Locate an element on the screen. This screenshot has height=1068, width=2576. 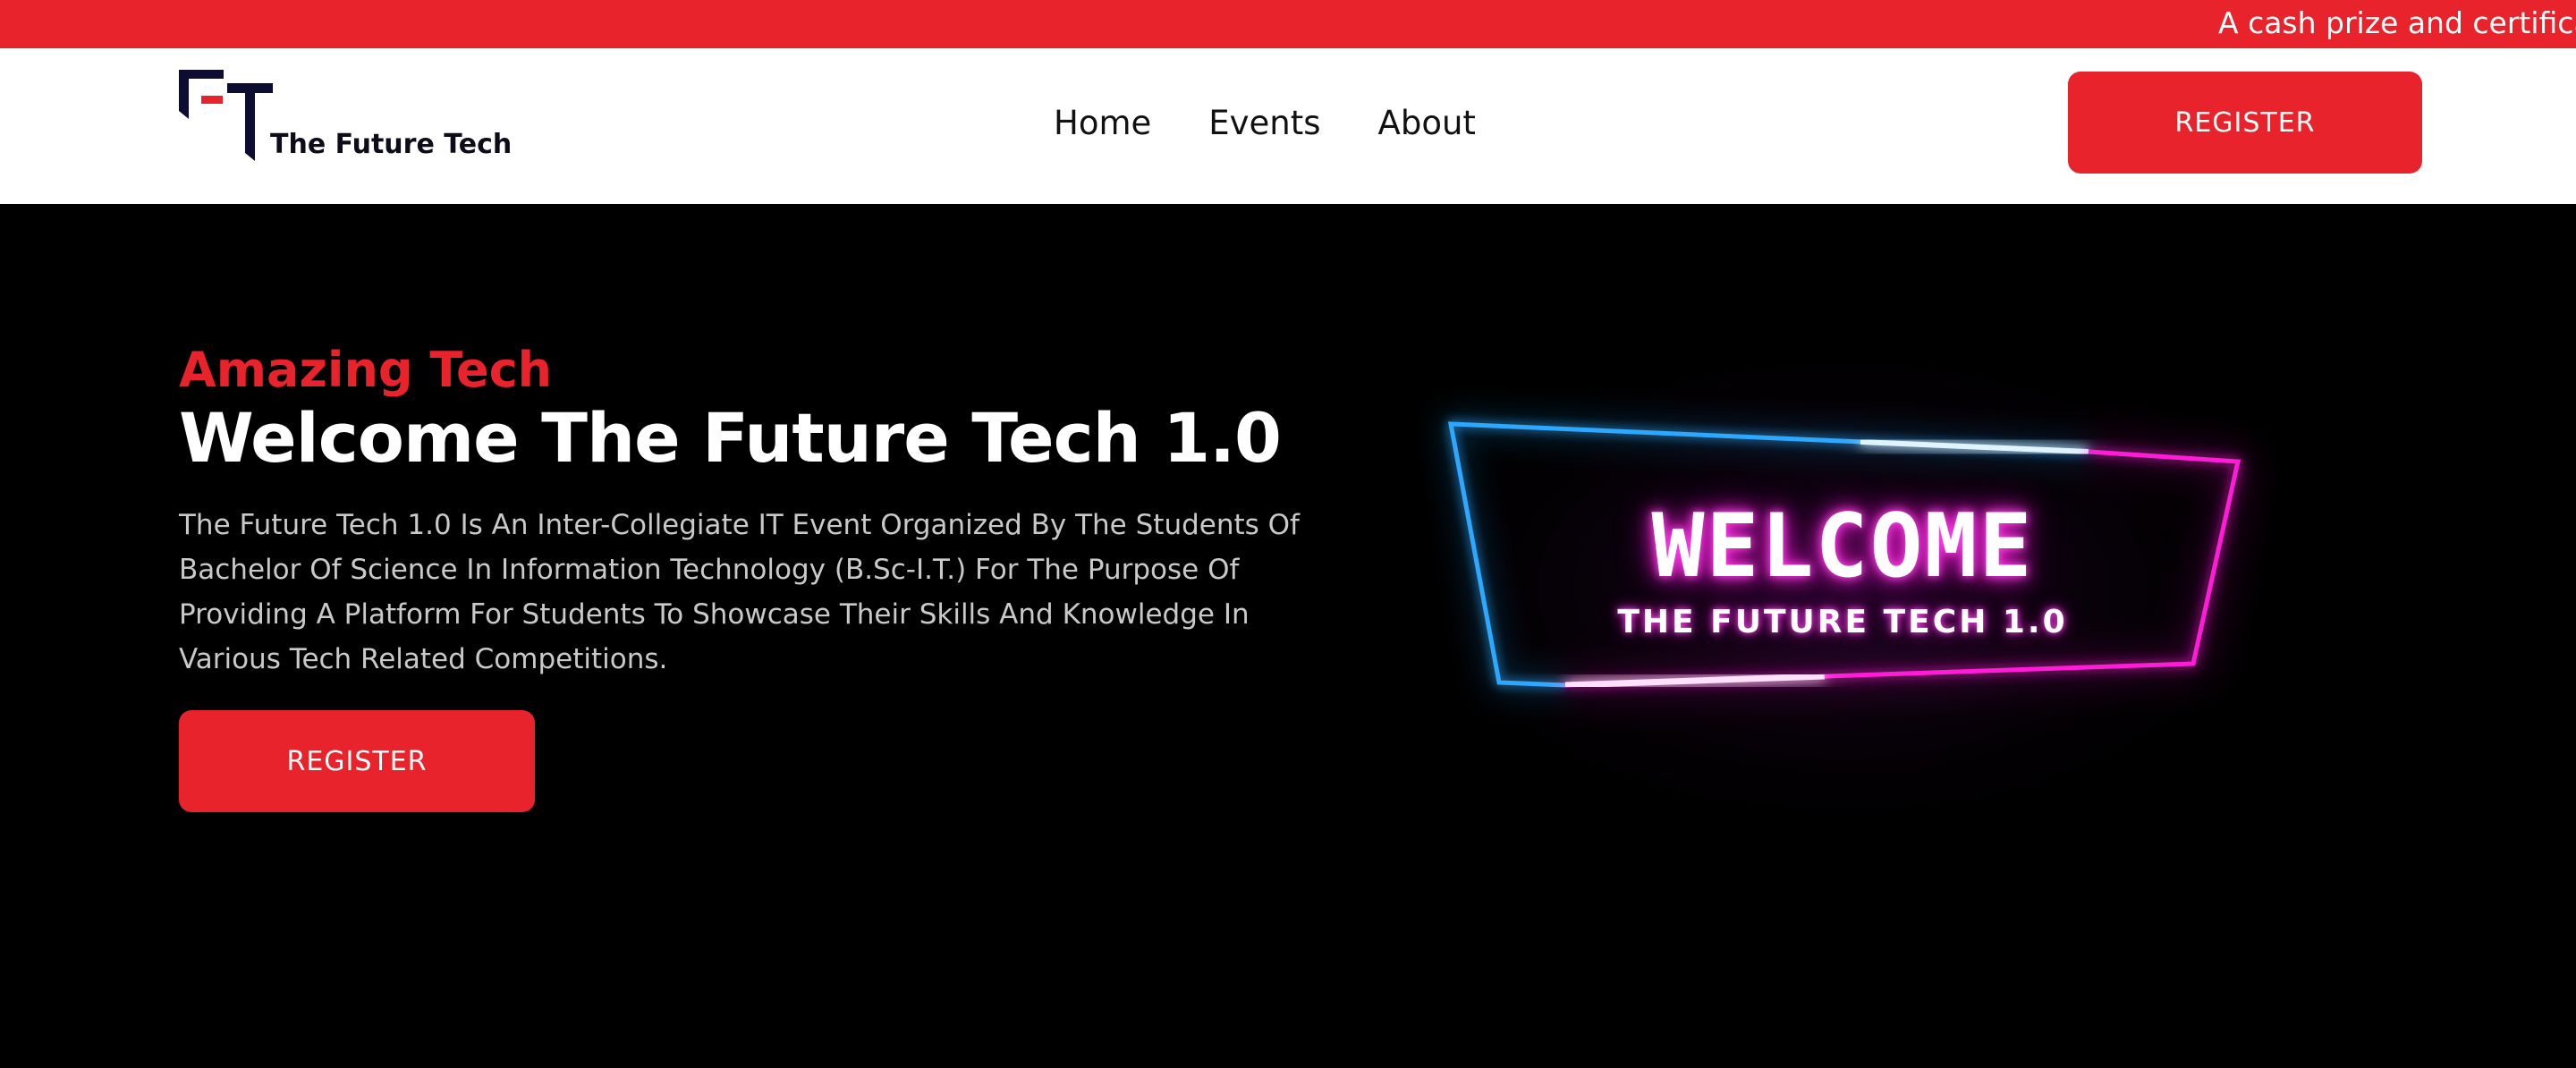
main-nav: Home Events About is located at coordinates (1265, 123).